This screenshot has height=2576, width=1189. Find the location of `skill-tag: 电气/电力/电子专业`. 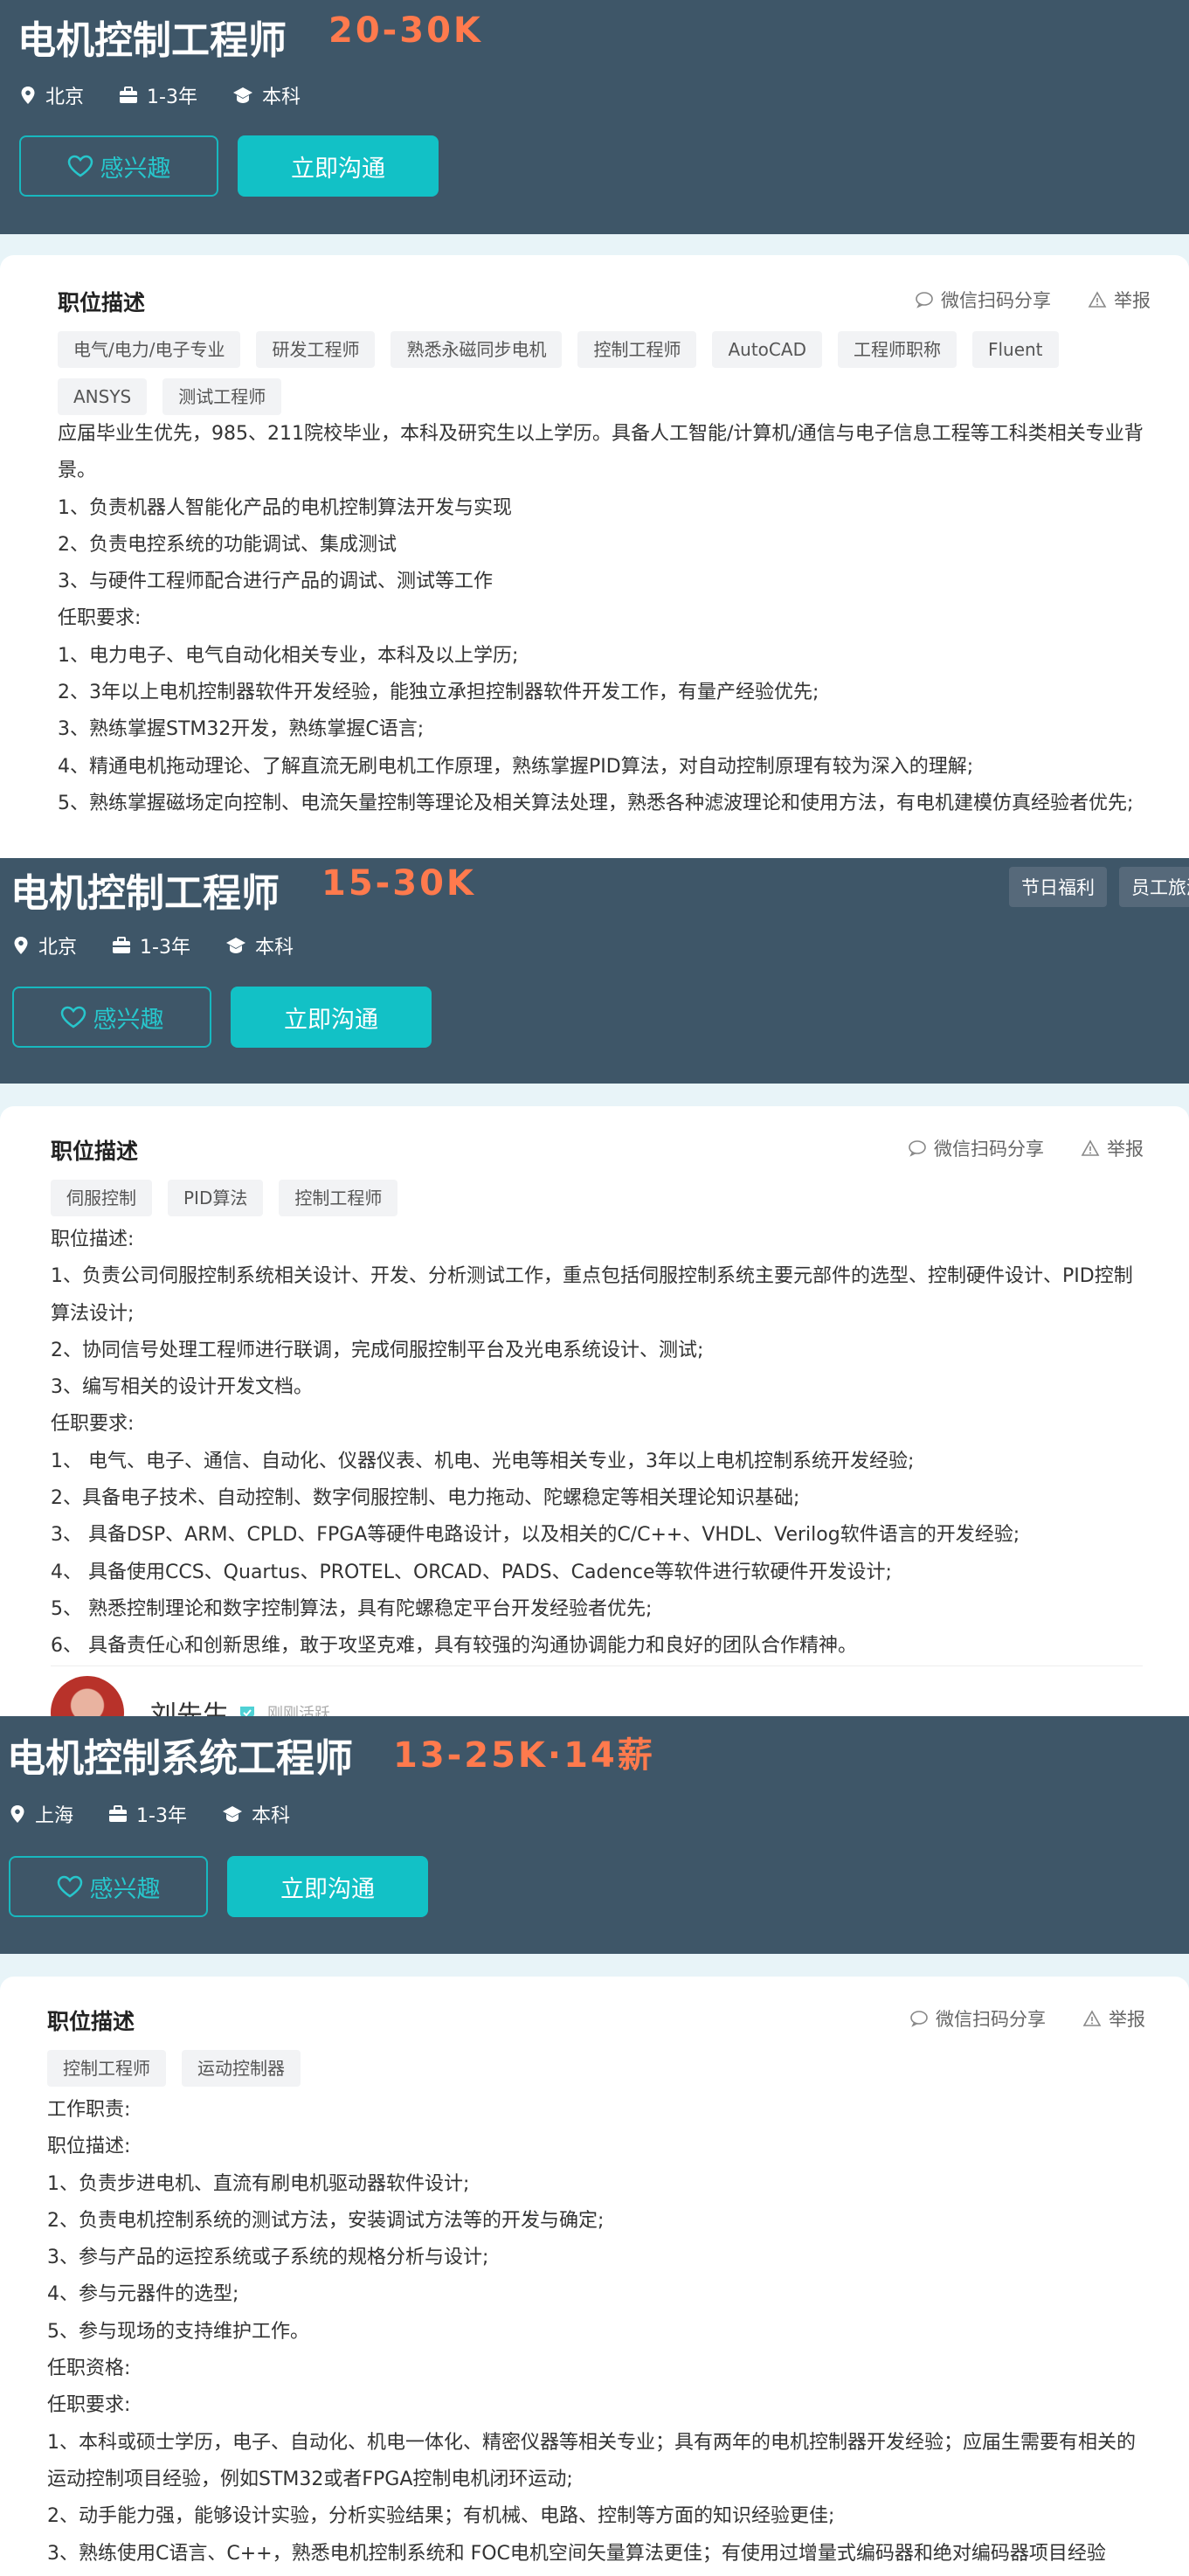

skill-tag: 电气/电力/电子专业 is located at coordinates (149, 349).